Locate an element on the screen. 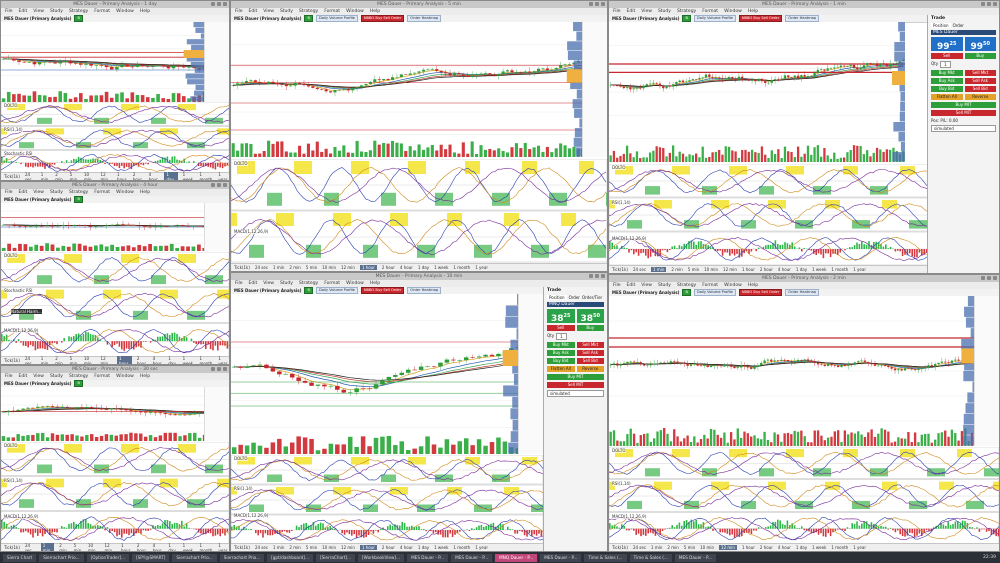 The image size is (1000, 563). nbbo-order-button: NBBO Buy Sell Order is located at coordinates (760, 292).